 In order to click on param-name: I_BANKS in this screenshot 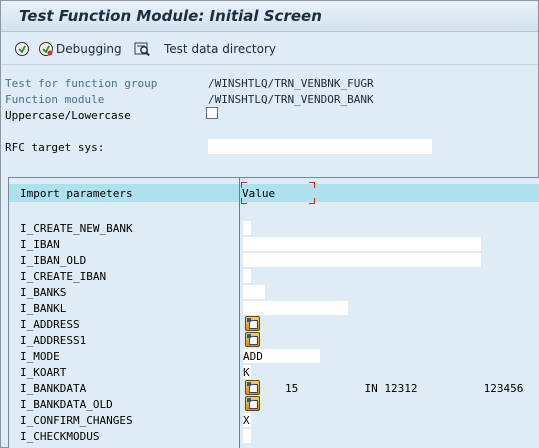, I will do `click(43, 292)`.